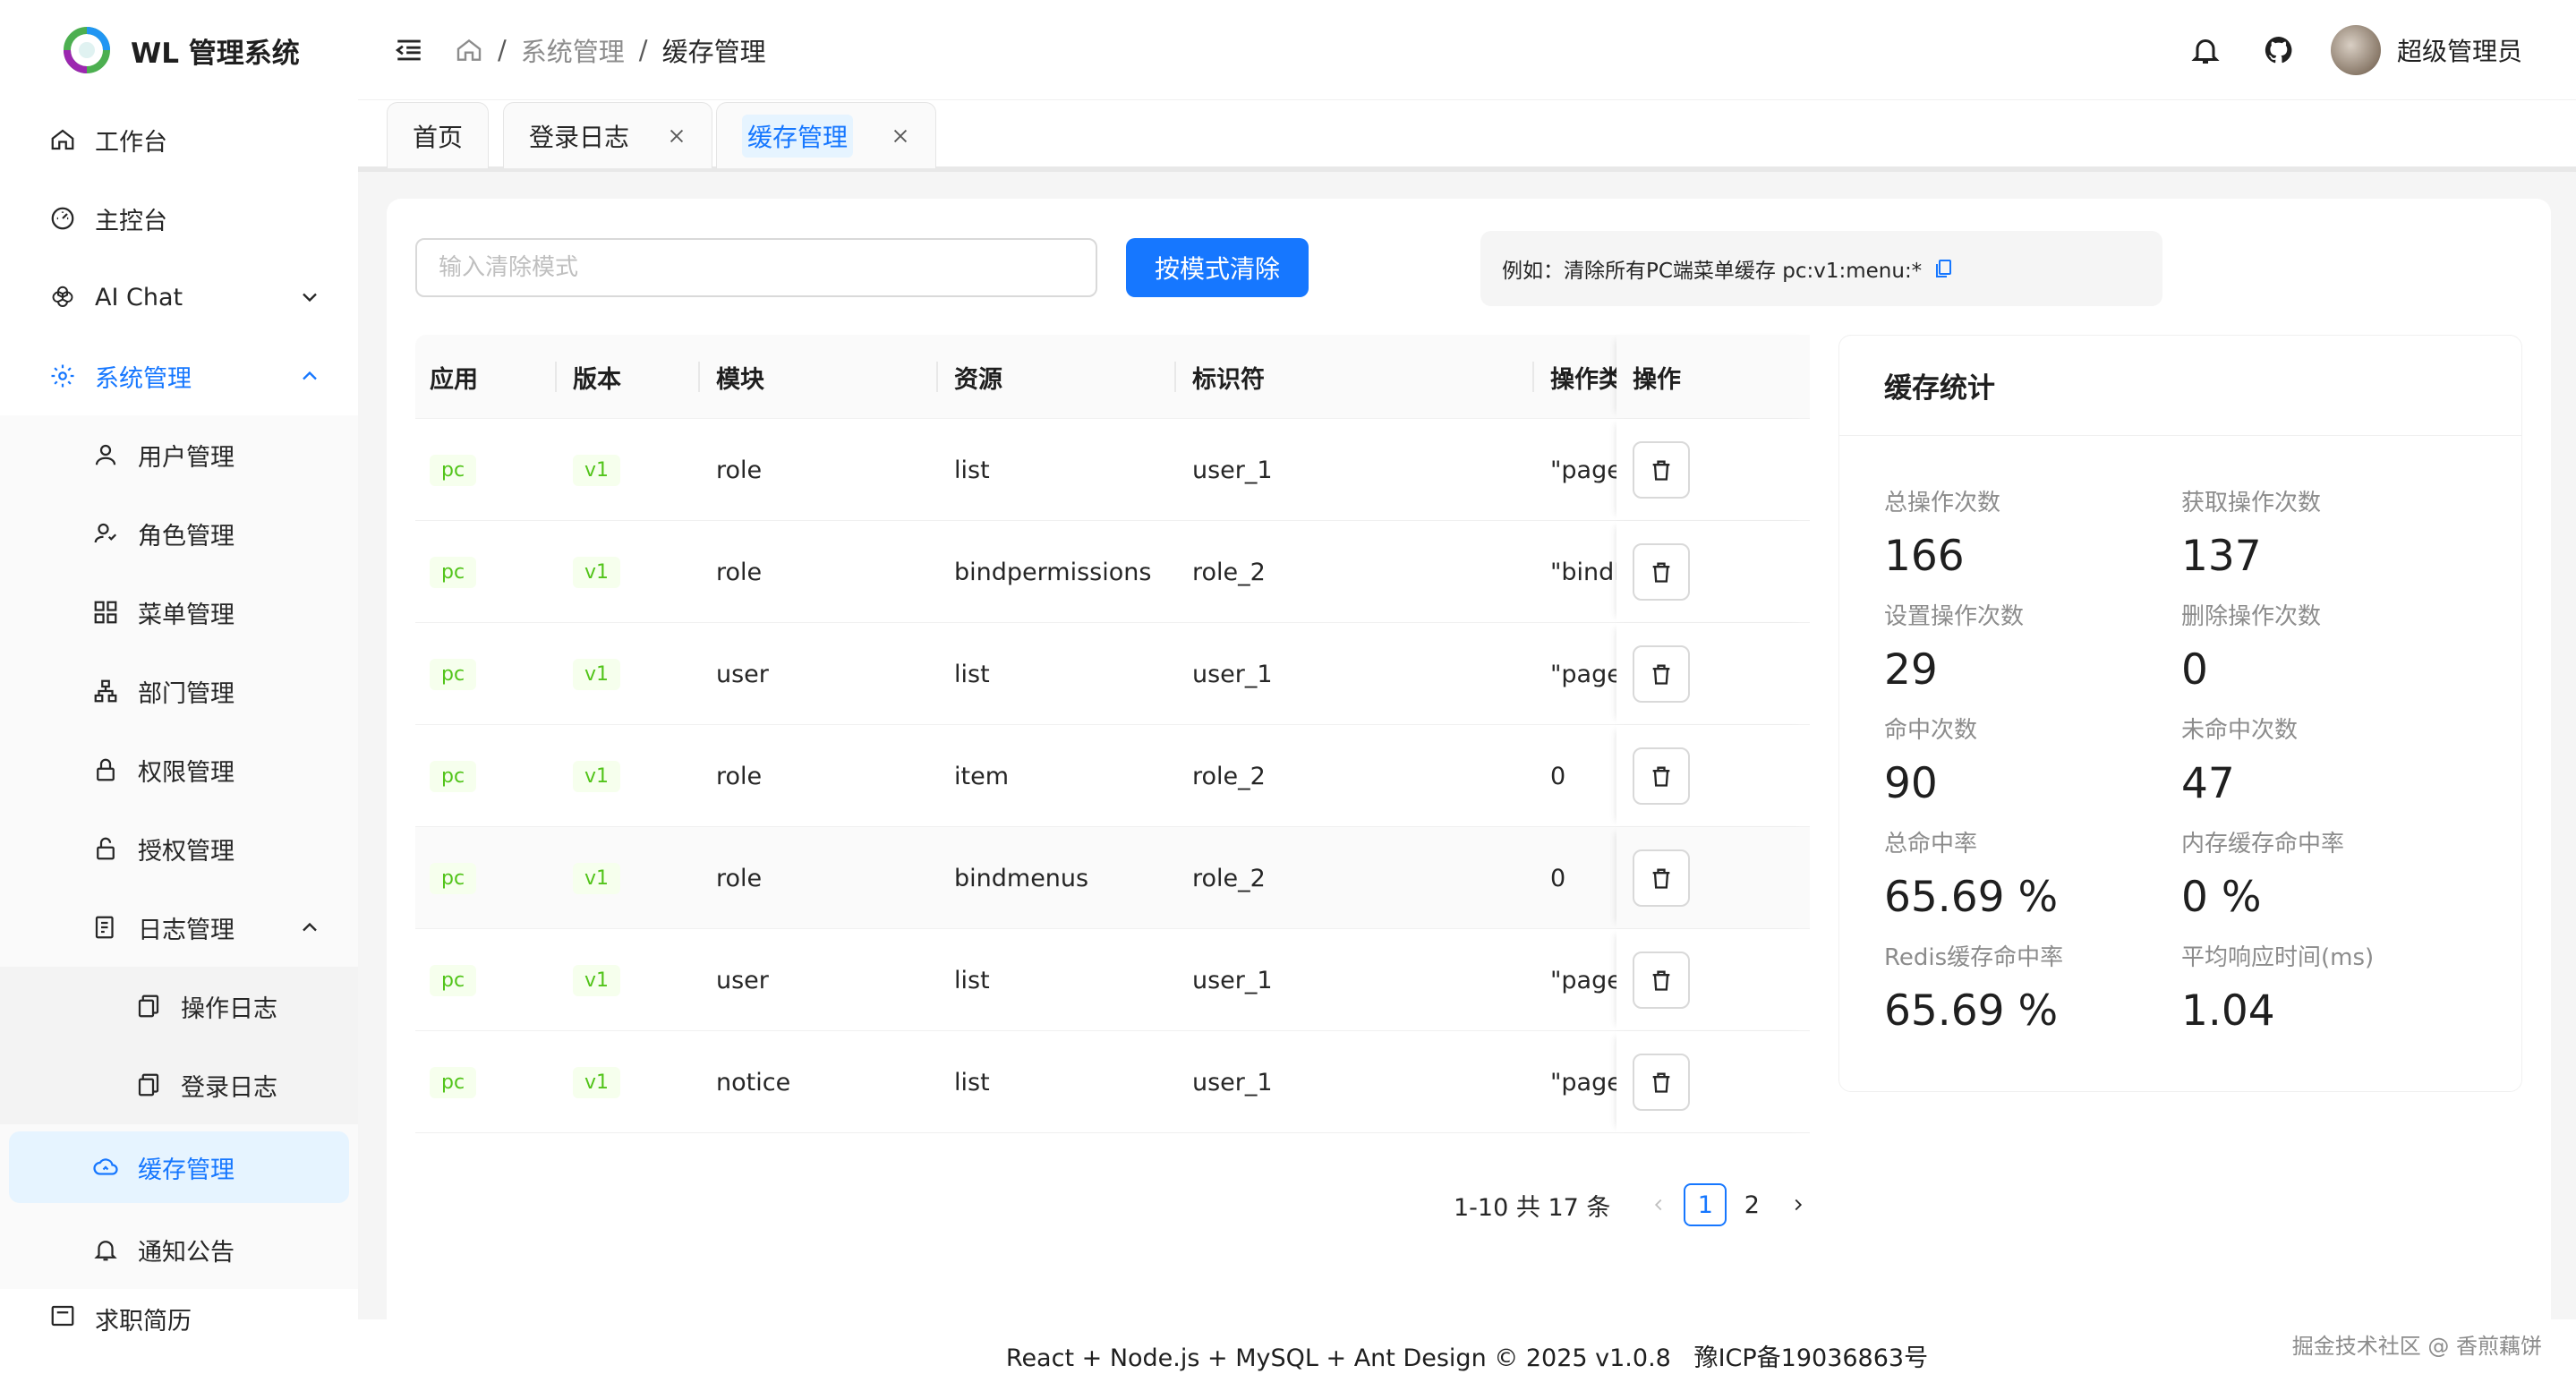 The image size is (2576, 1391). I want to click on sidebar-item-operation-log: 操作日志, so click(179, 1006).